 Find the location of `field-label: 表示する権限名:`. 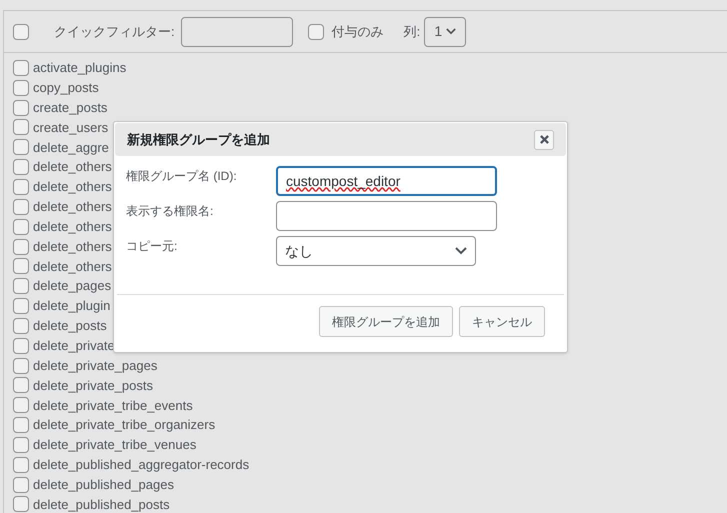

field-label: 表示する権限名: is located at coordinates (170, 211).